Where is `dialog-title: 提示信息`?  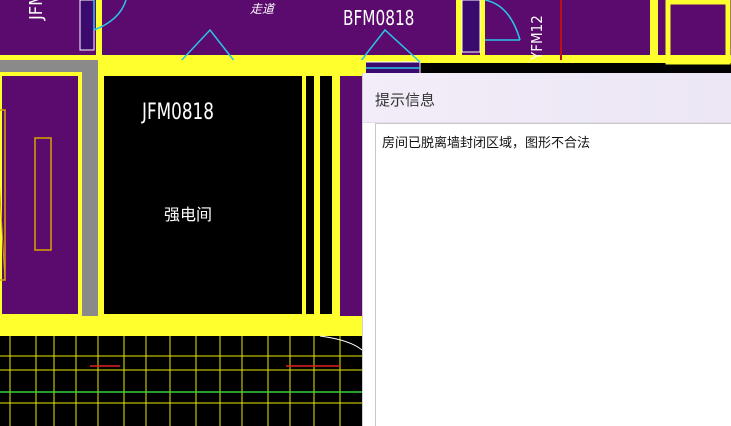 dialog-title: 提示信息 is located at coordinates (405, 100).